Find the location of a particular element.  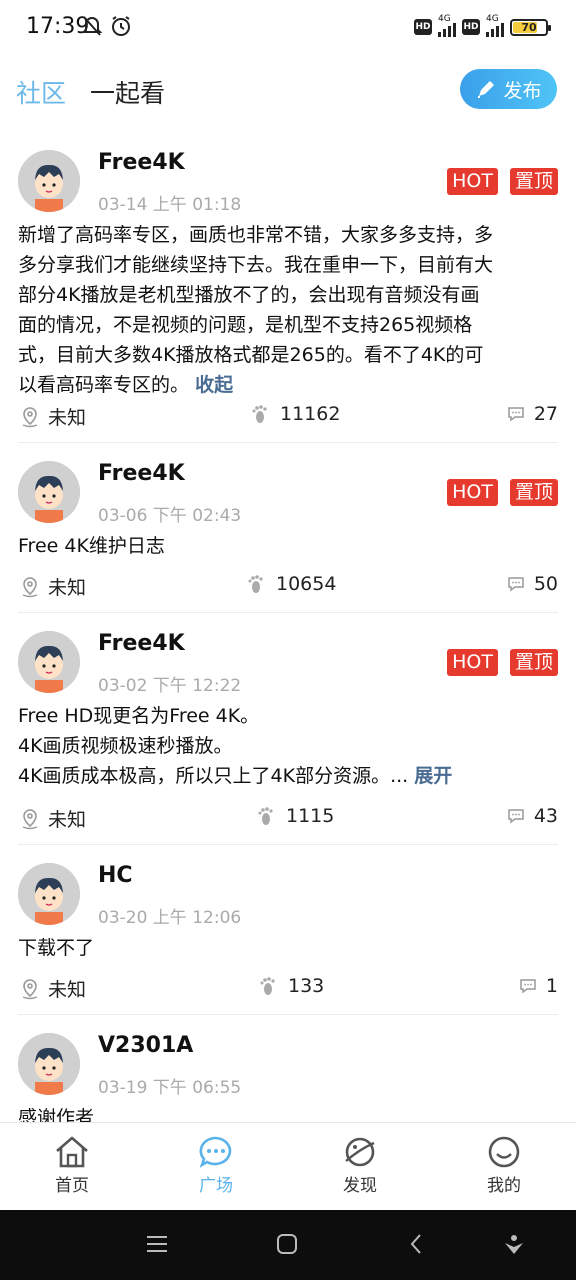

post-stats: 未知 1115 43 is located at coordinates (288, 818).